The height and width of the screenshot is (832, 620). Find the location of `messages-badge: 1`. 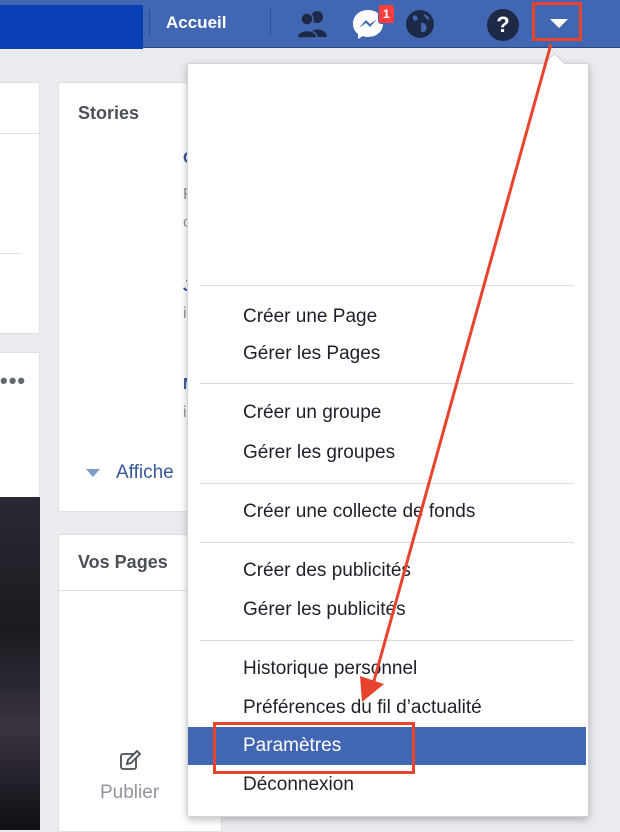

messages-badge: 1 is located at coordinates (386, 14).